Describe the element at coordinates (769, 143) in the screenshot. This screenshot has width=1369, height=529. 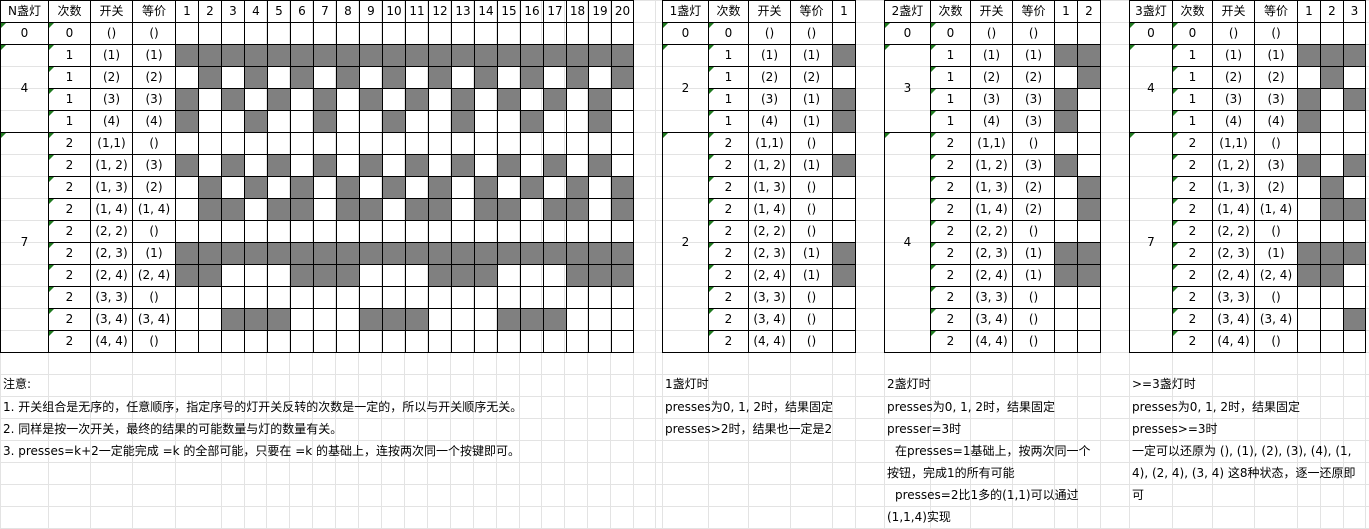
I see `switch-cell: (1,1)` at that location.